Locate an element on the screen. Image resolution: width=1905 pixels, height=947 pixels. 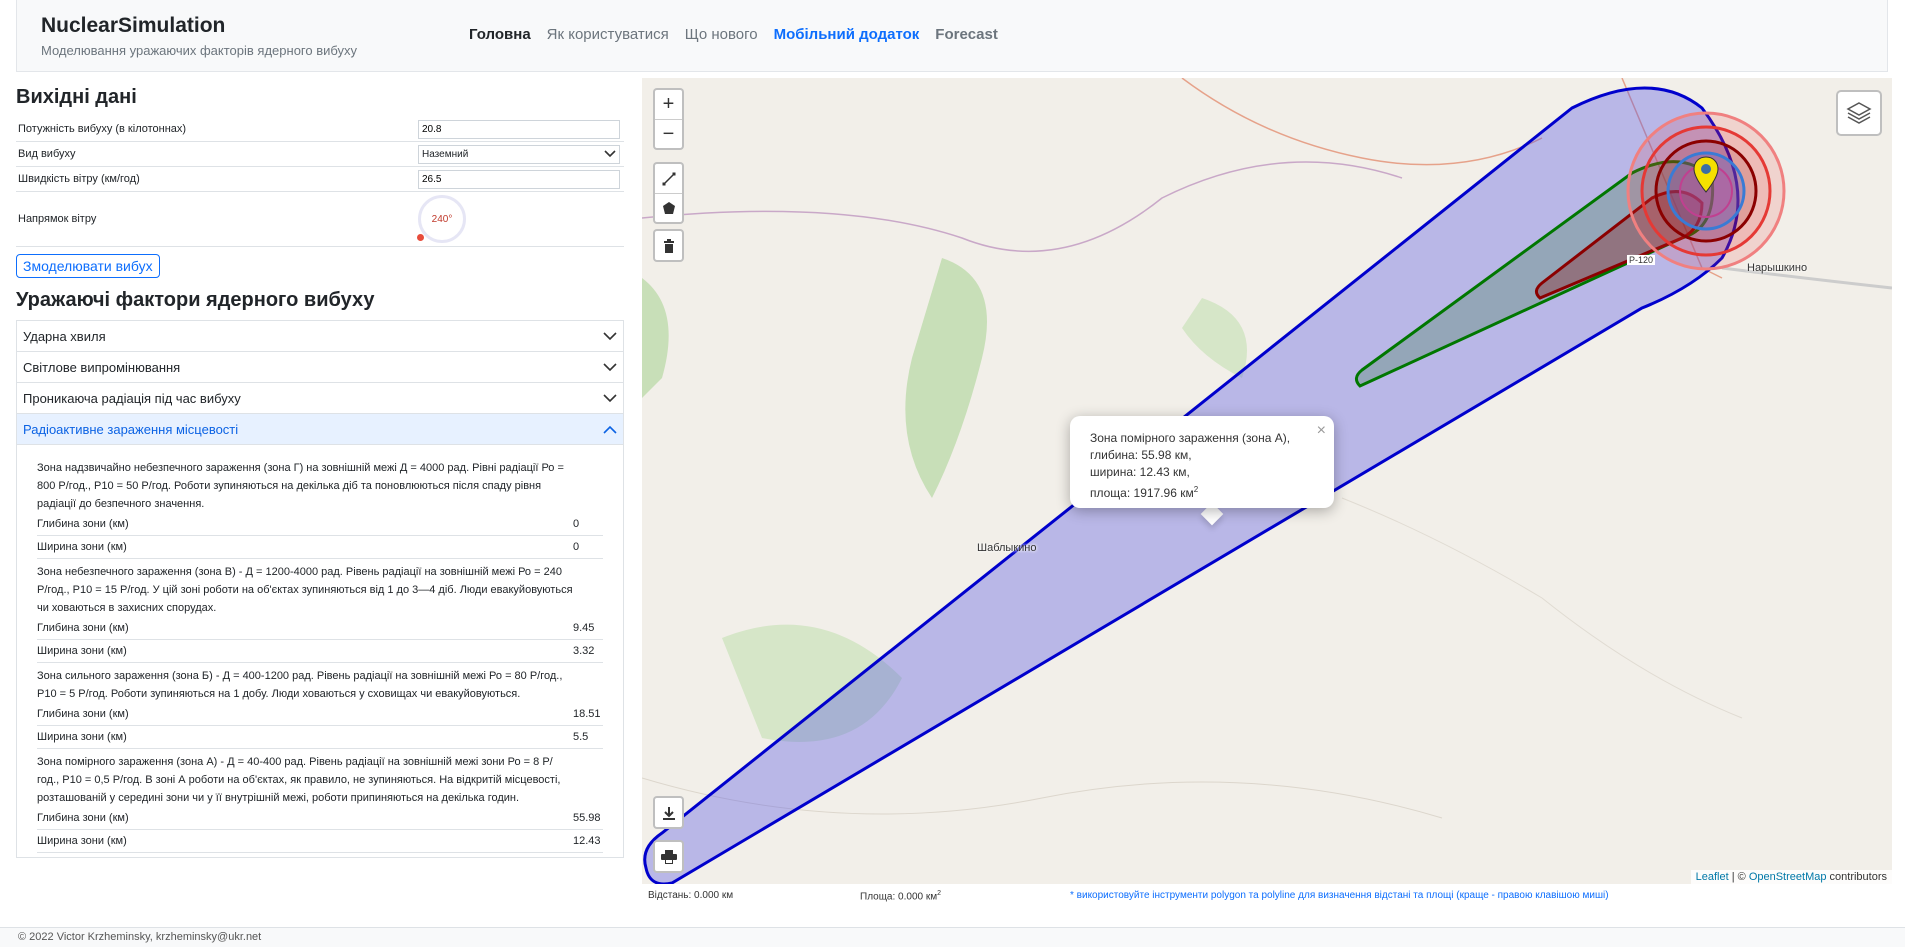
attrib-tail: contributors is located at coordinates (1856, 877).